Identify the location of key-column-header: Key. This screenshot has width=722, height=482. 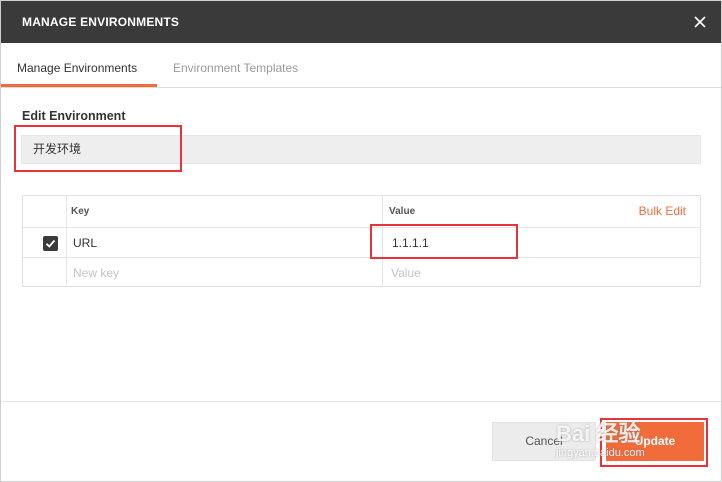
(80, 211).